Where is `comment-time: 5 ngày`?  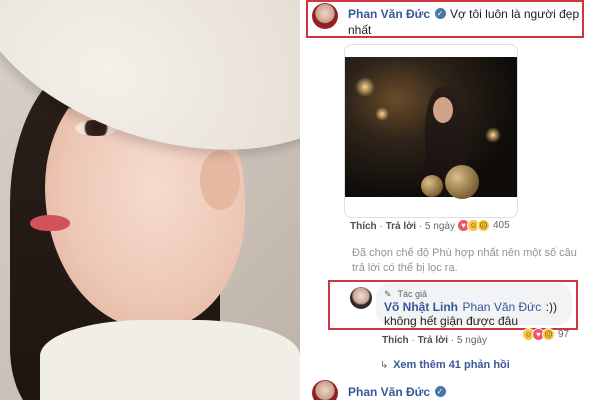 comment-time: 5 ngày is located at coordinates (440, 226).